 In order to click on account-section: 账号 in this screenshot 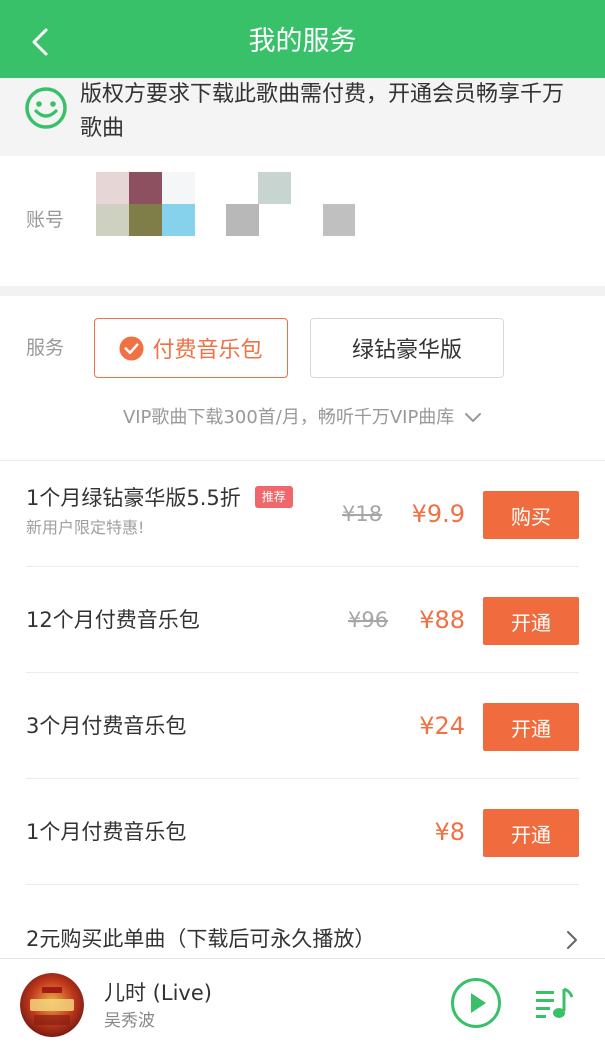, I will do `click(302, 221)`.